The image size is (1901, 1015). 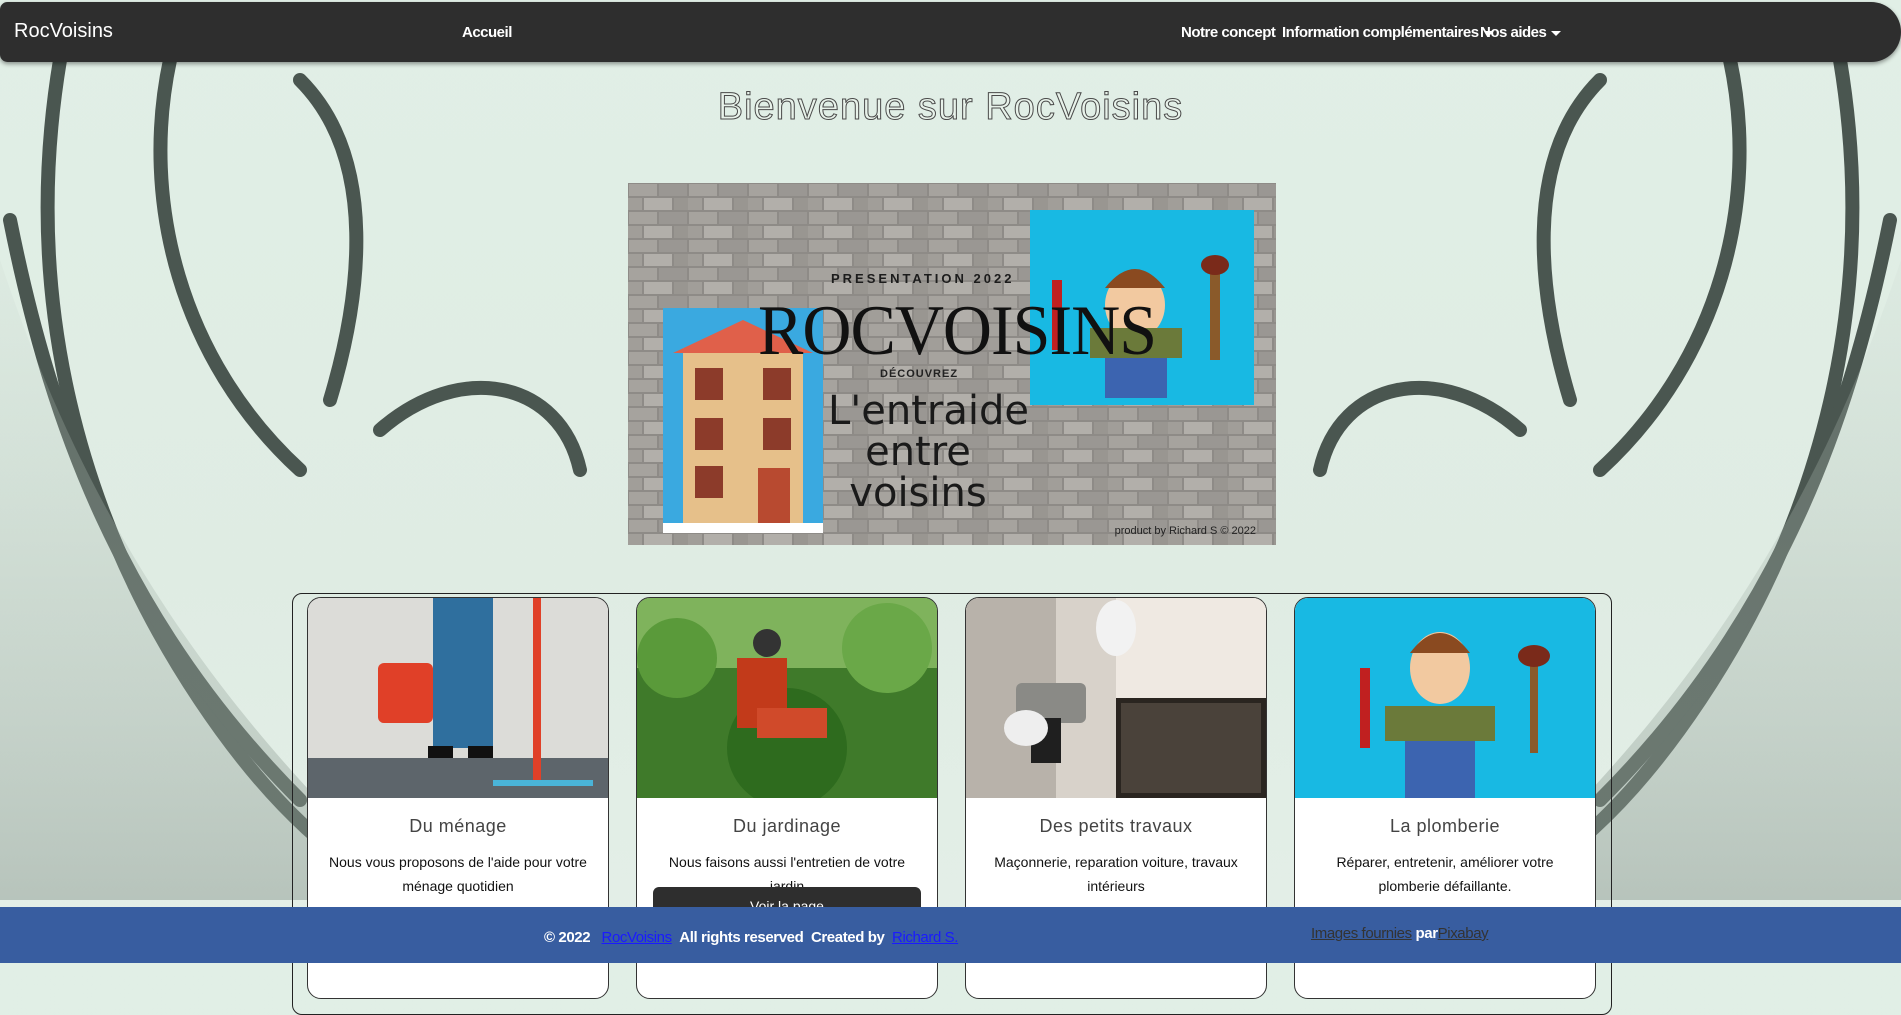 I want to click on nav-aides-label: Nos aides, so click(x=1513, y=32).